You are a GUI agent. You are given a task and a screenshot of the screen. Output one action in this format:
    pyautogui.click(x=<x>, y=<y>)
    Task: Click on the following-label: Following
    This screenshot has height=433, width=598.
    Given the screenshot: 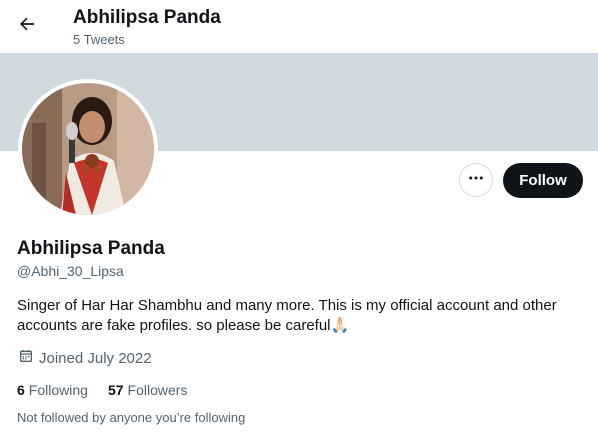 What is the action you would take?
    pyautogui.click(x=58, y=390)
    